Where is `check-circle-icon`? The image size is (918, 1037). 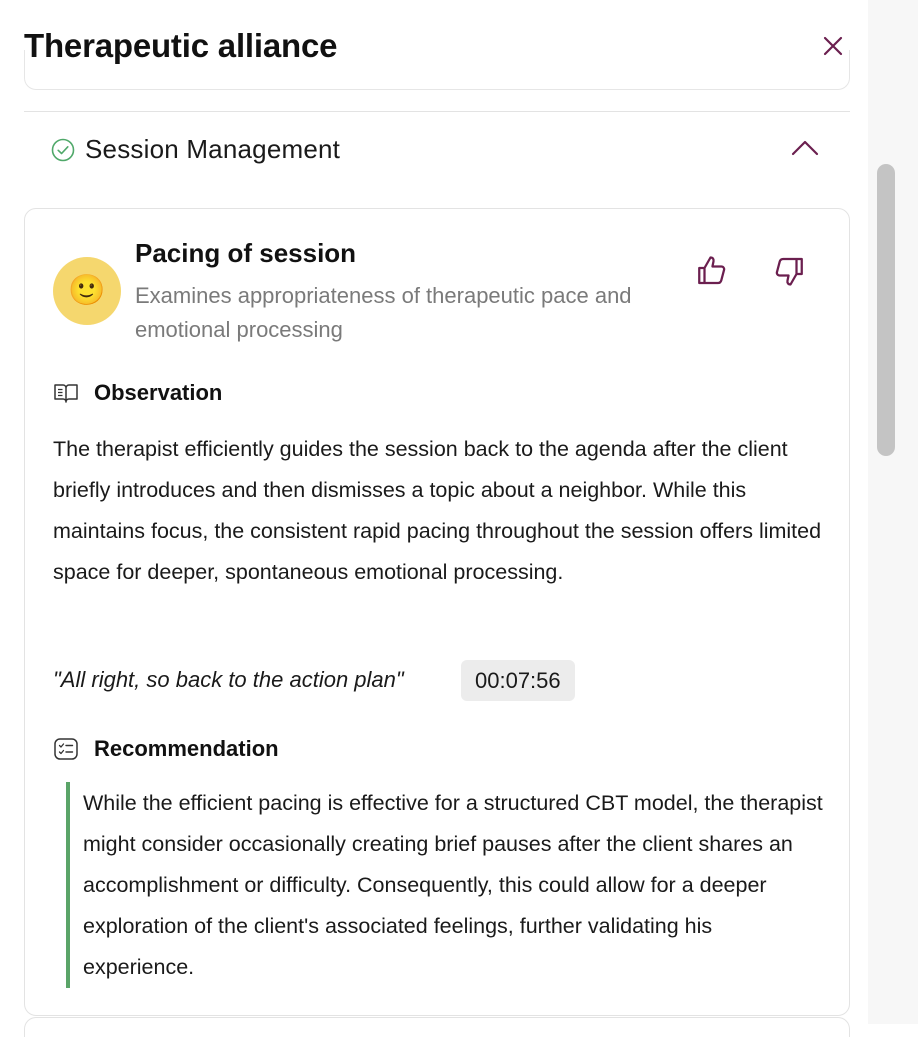
check-circle-icon is located at coordinates (63, 150).